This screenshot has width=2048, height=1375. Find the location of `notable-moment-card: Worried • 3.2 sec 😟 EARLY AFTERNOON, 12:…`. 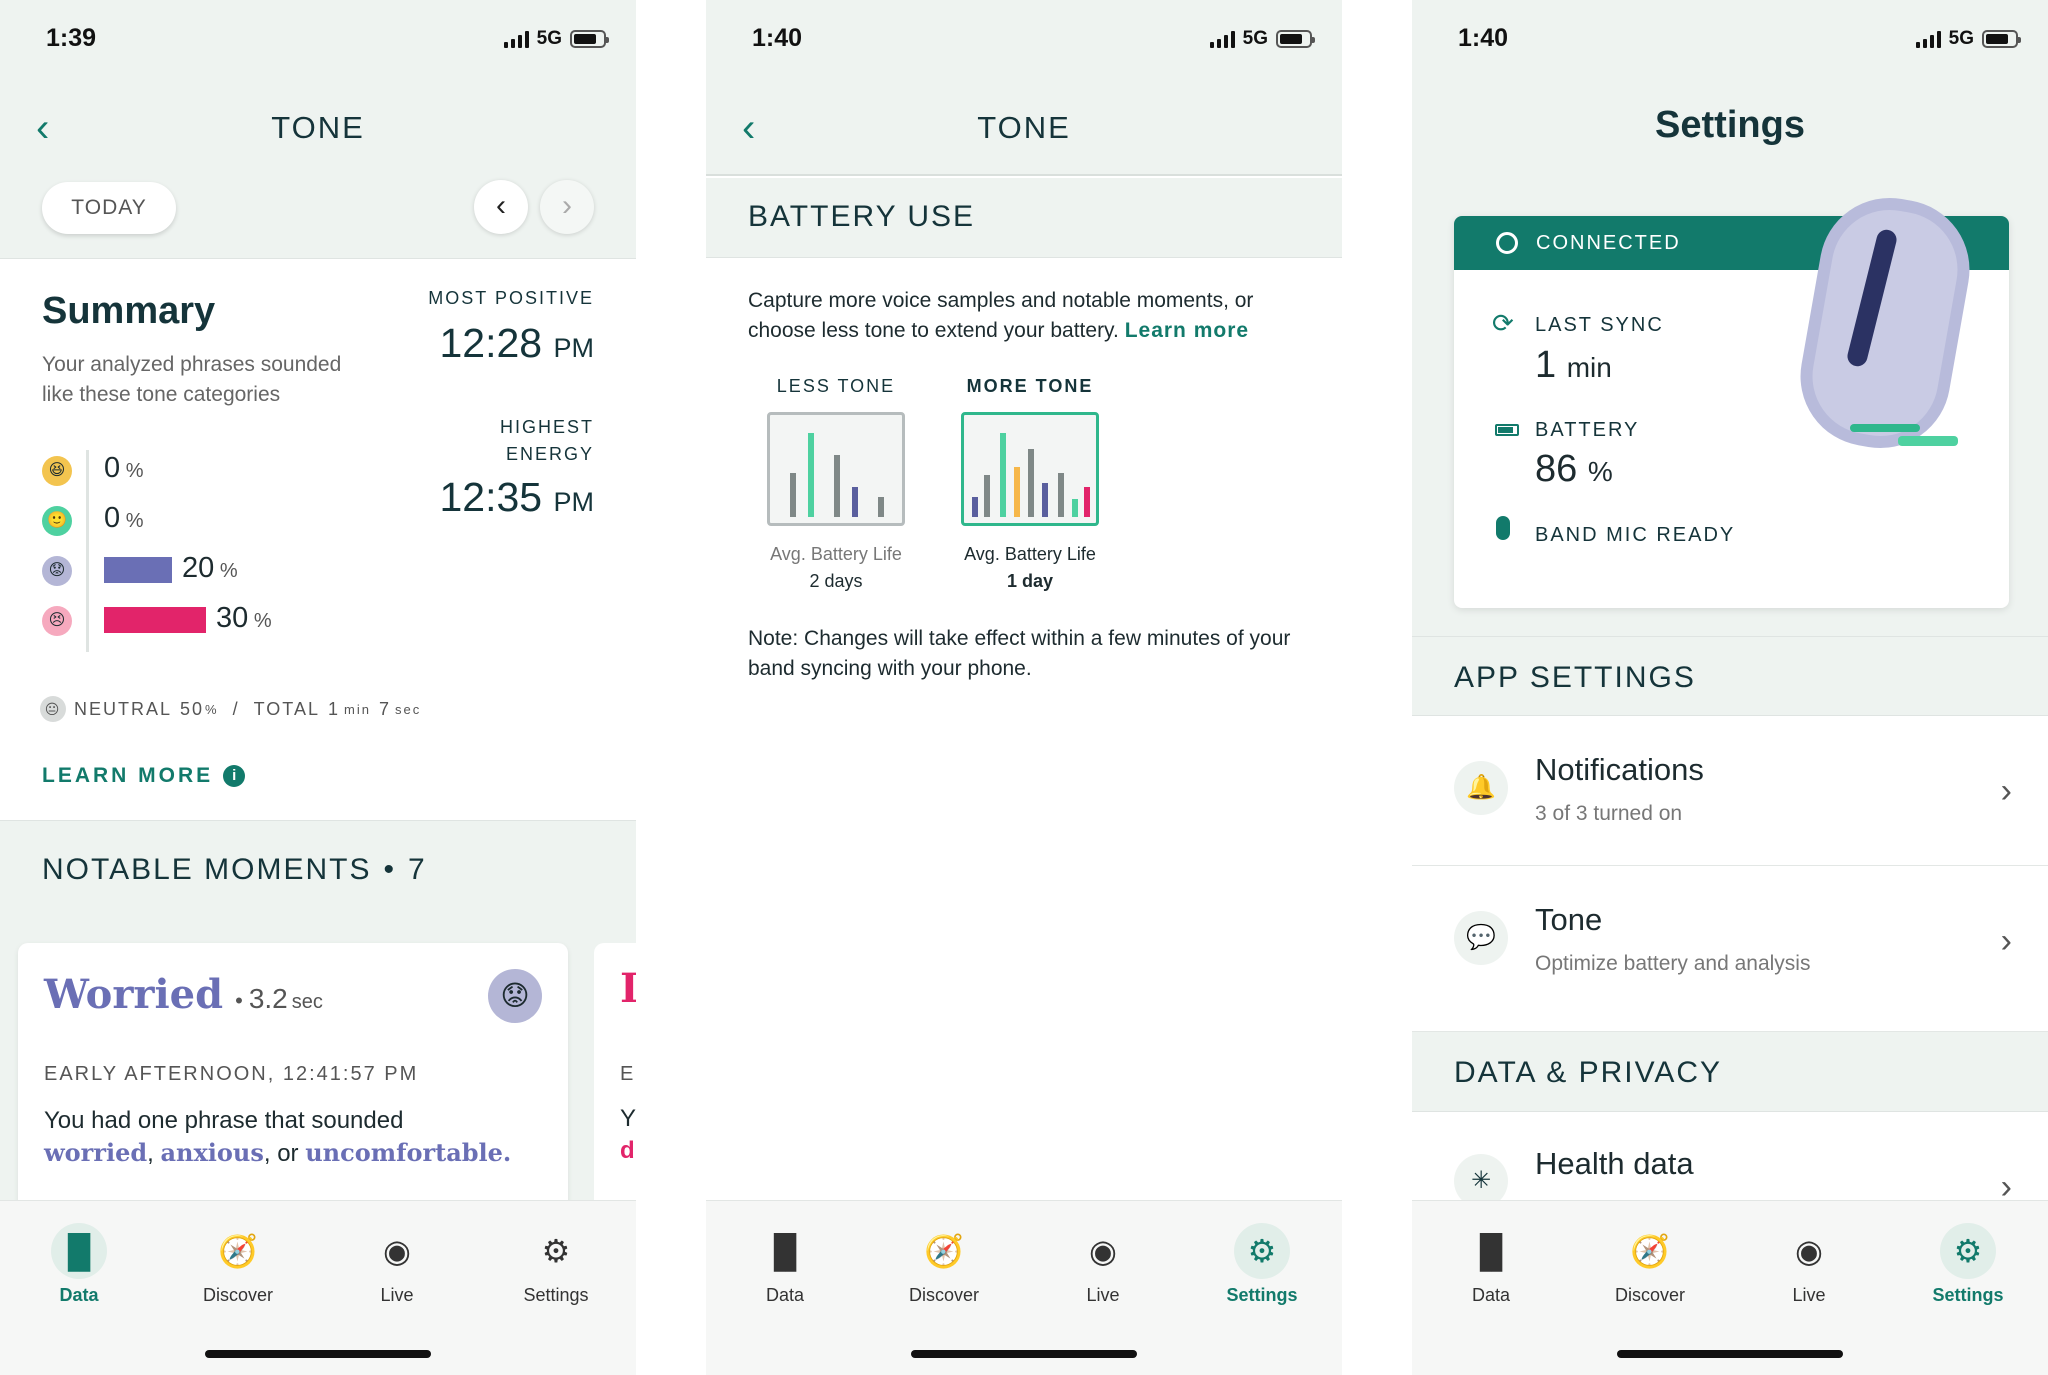

notable-moment-card: Worried • 3.2 sec 😟 EARLY AFTERNOON, 12:… is located at coordinates (293, 1083).